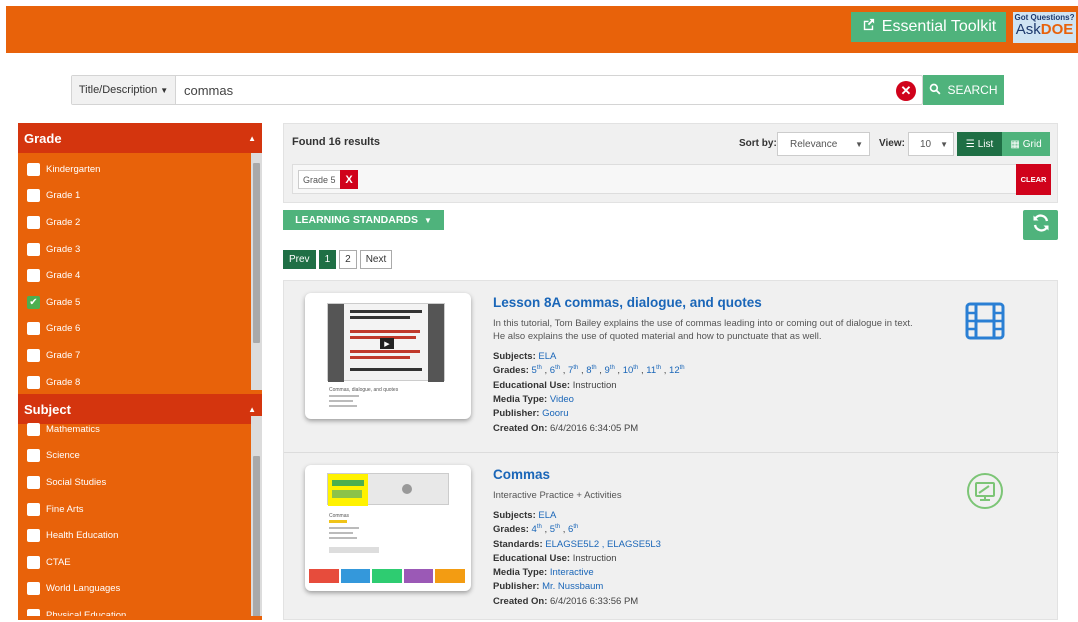  I want to click on grade-scrollbar, so click(256, 271).